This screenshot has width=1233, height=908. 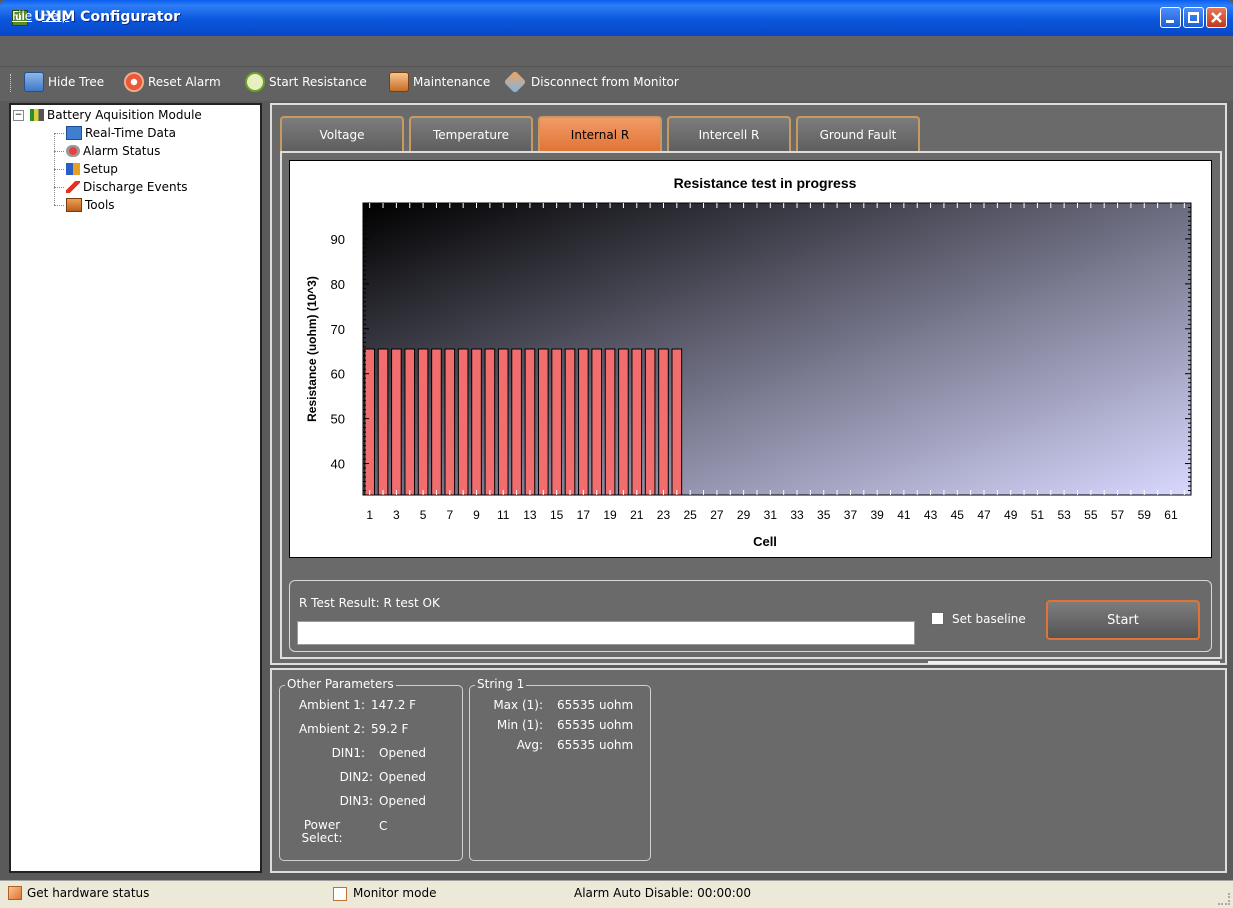 I want to click on tab-temperature: Temperature, so click(x=471, y=134).